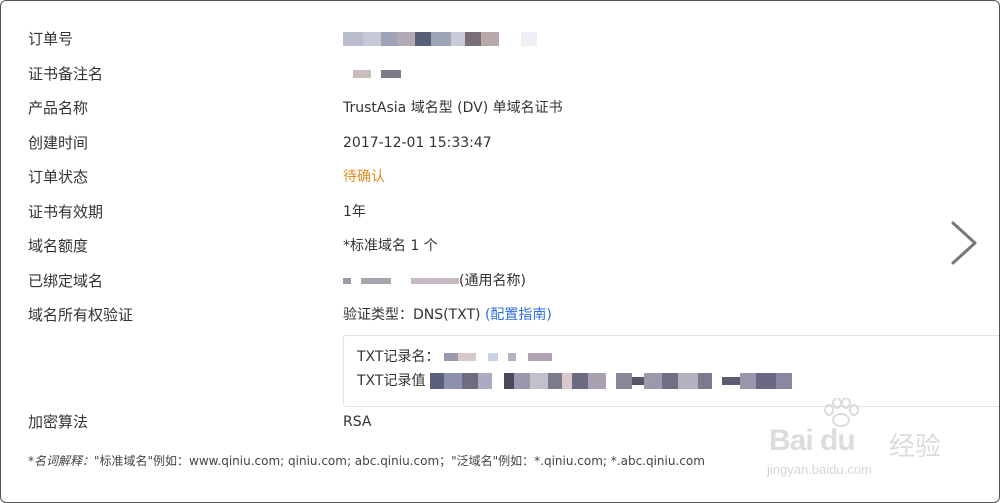 The image size is (1000, 503). What do you see at coordinates (861, 441) in the screenshot?
I see `baidu-jingyan-watermark: Bai du 经验 jingyan.baidu.com` at bounding box center [861, 441].